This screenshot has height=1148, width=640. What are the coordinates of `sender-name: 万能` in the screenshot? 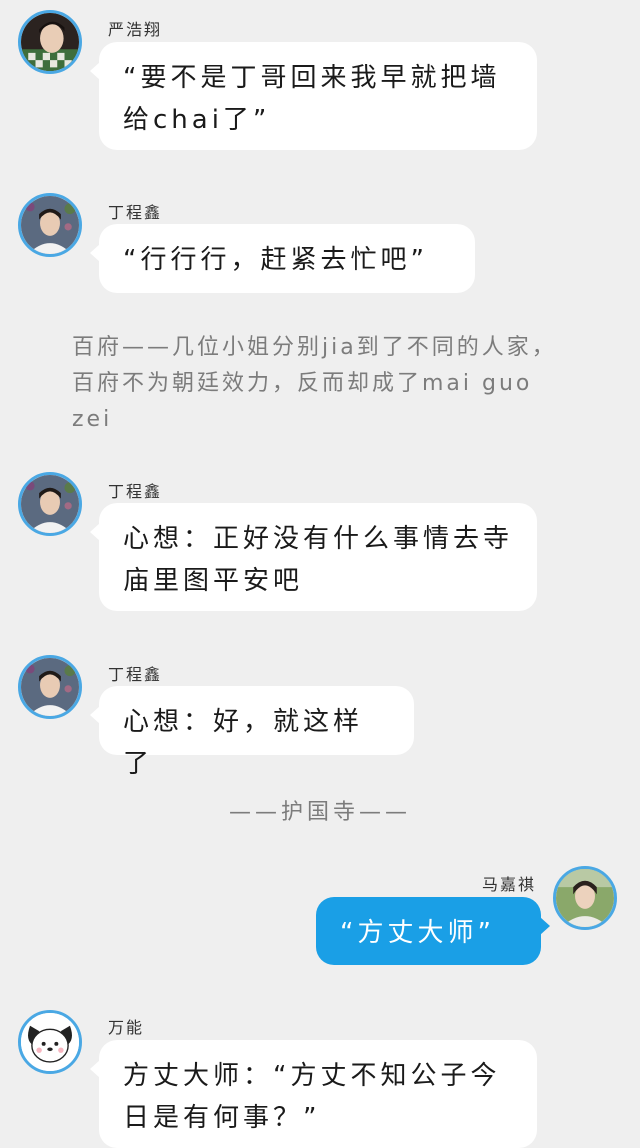 It's located at (126, 1027).